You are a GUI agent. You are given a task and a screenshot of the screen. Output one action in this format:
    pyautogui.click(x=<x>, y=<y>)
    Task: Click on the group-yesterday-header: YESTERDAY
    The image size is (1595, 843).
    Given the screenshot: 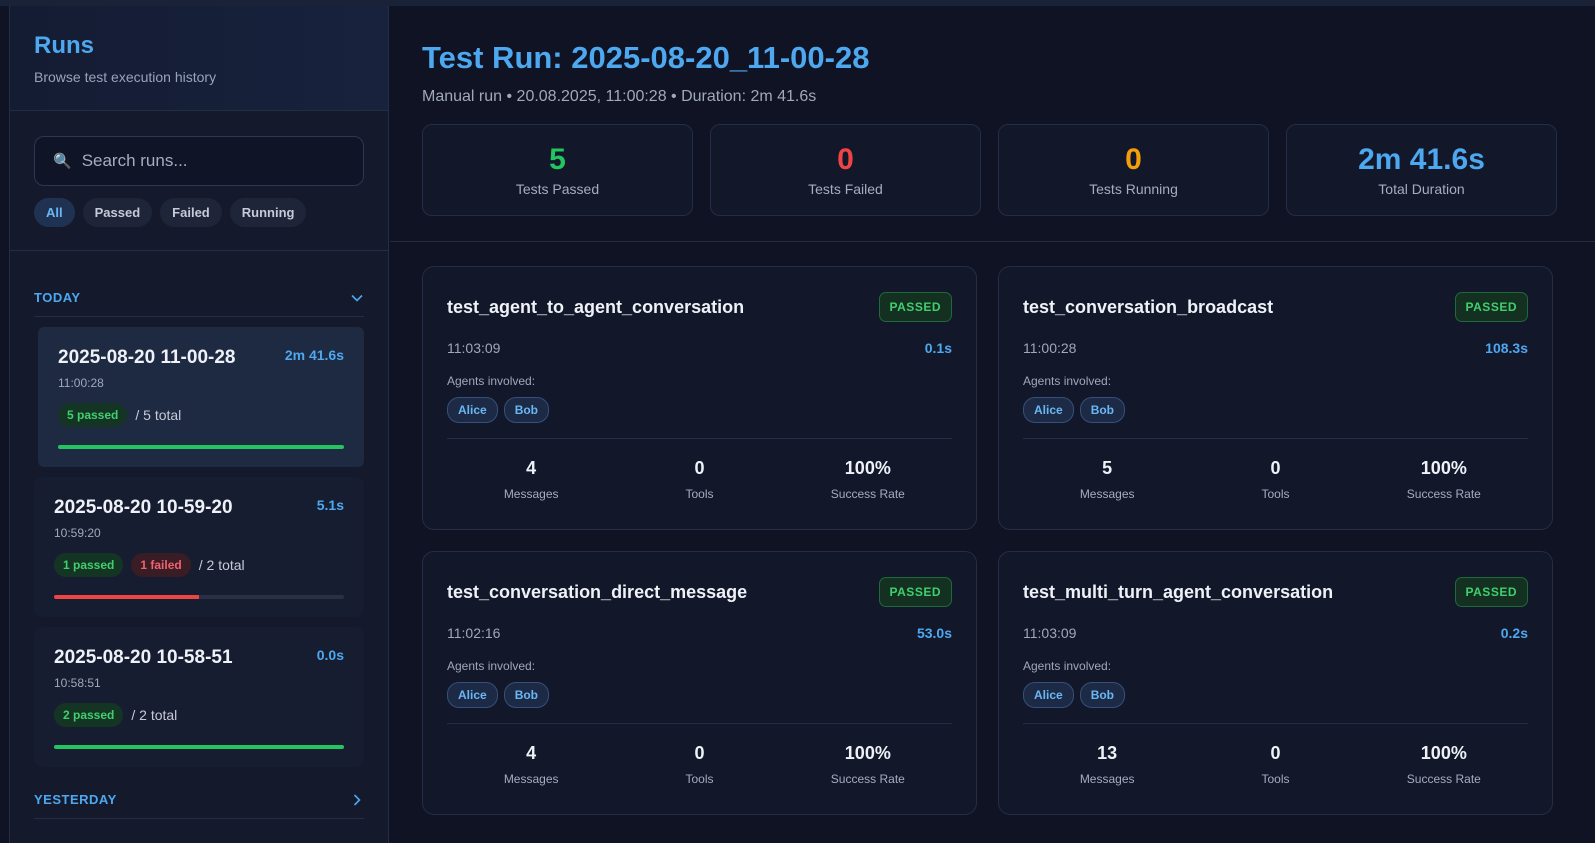 What is the action you would take?
    pyautogui.click(x=199, y=800)
    